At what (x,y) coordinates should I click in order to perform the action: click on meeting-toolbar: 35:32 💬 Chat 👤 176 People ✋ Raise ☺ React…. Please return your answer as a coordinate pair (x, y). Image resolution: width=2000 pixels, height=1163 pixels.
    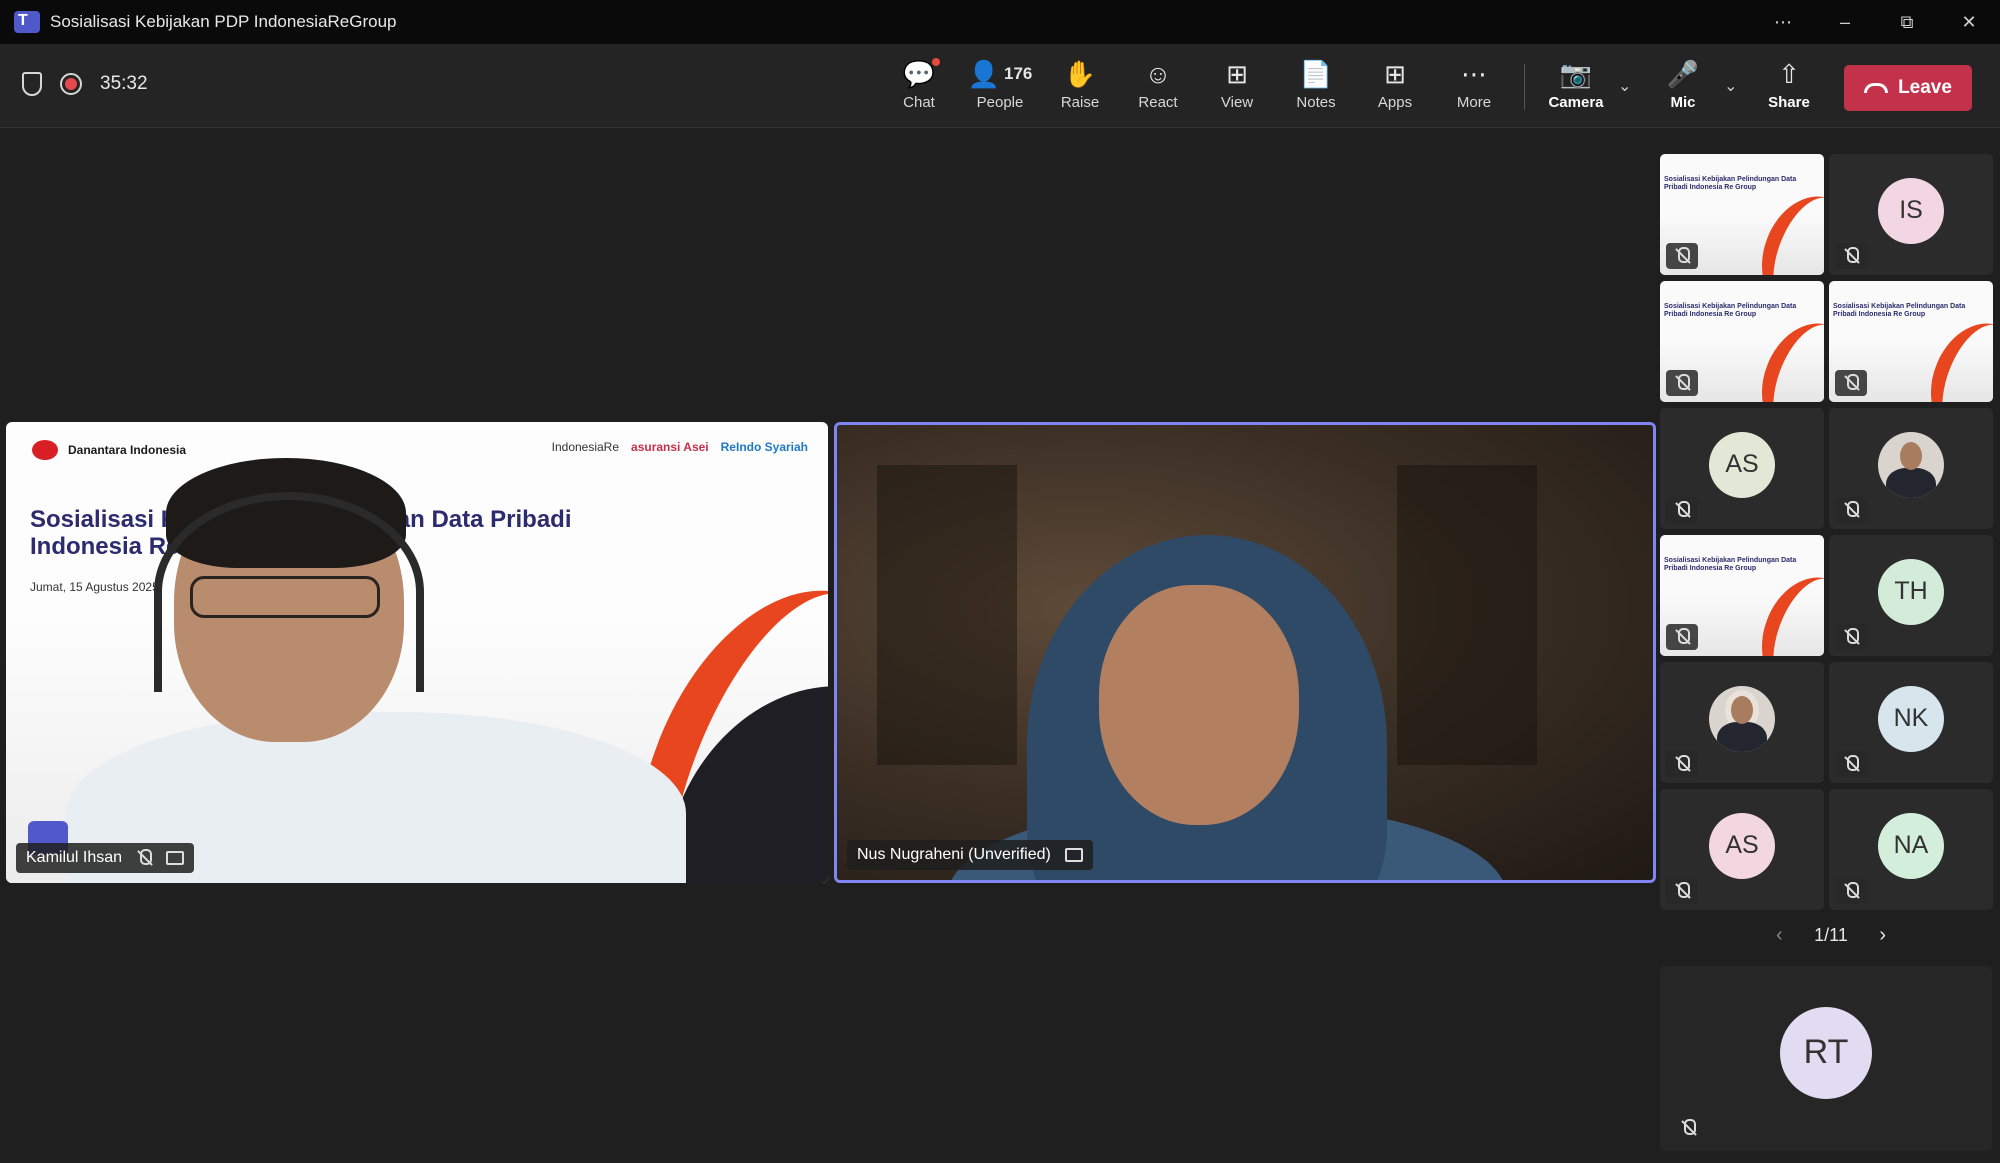
    Looking at the image, I should click on (1000, 86).